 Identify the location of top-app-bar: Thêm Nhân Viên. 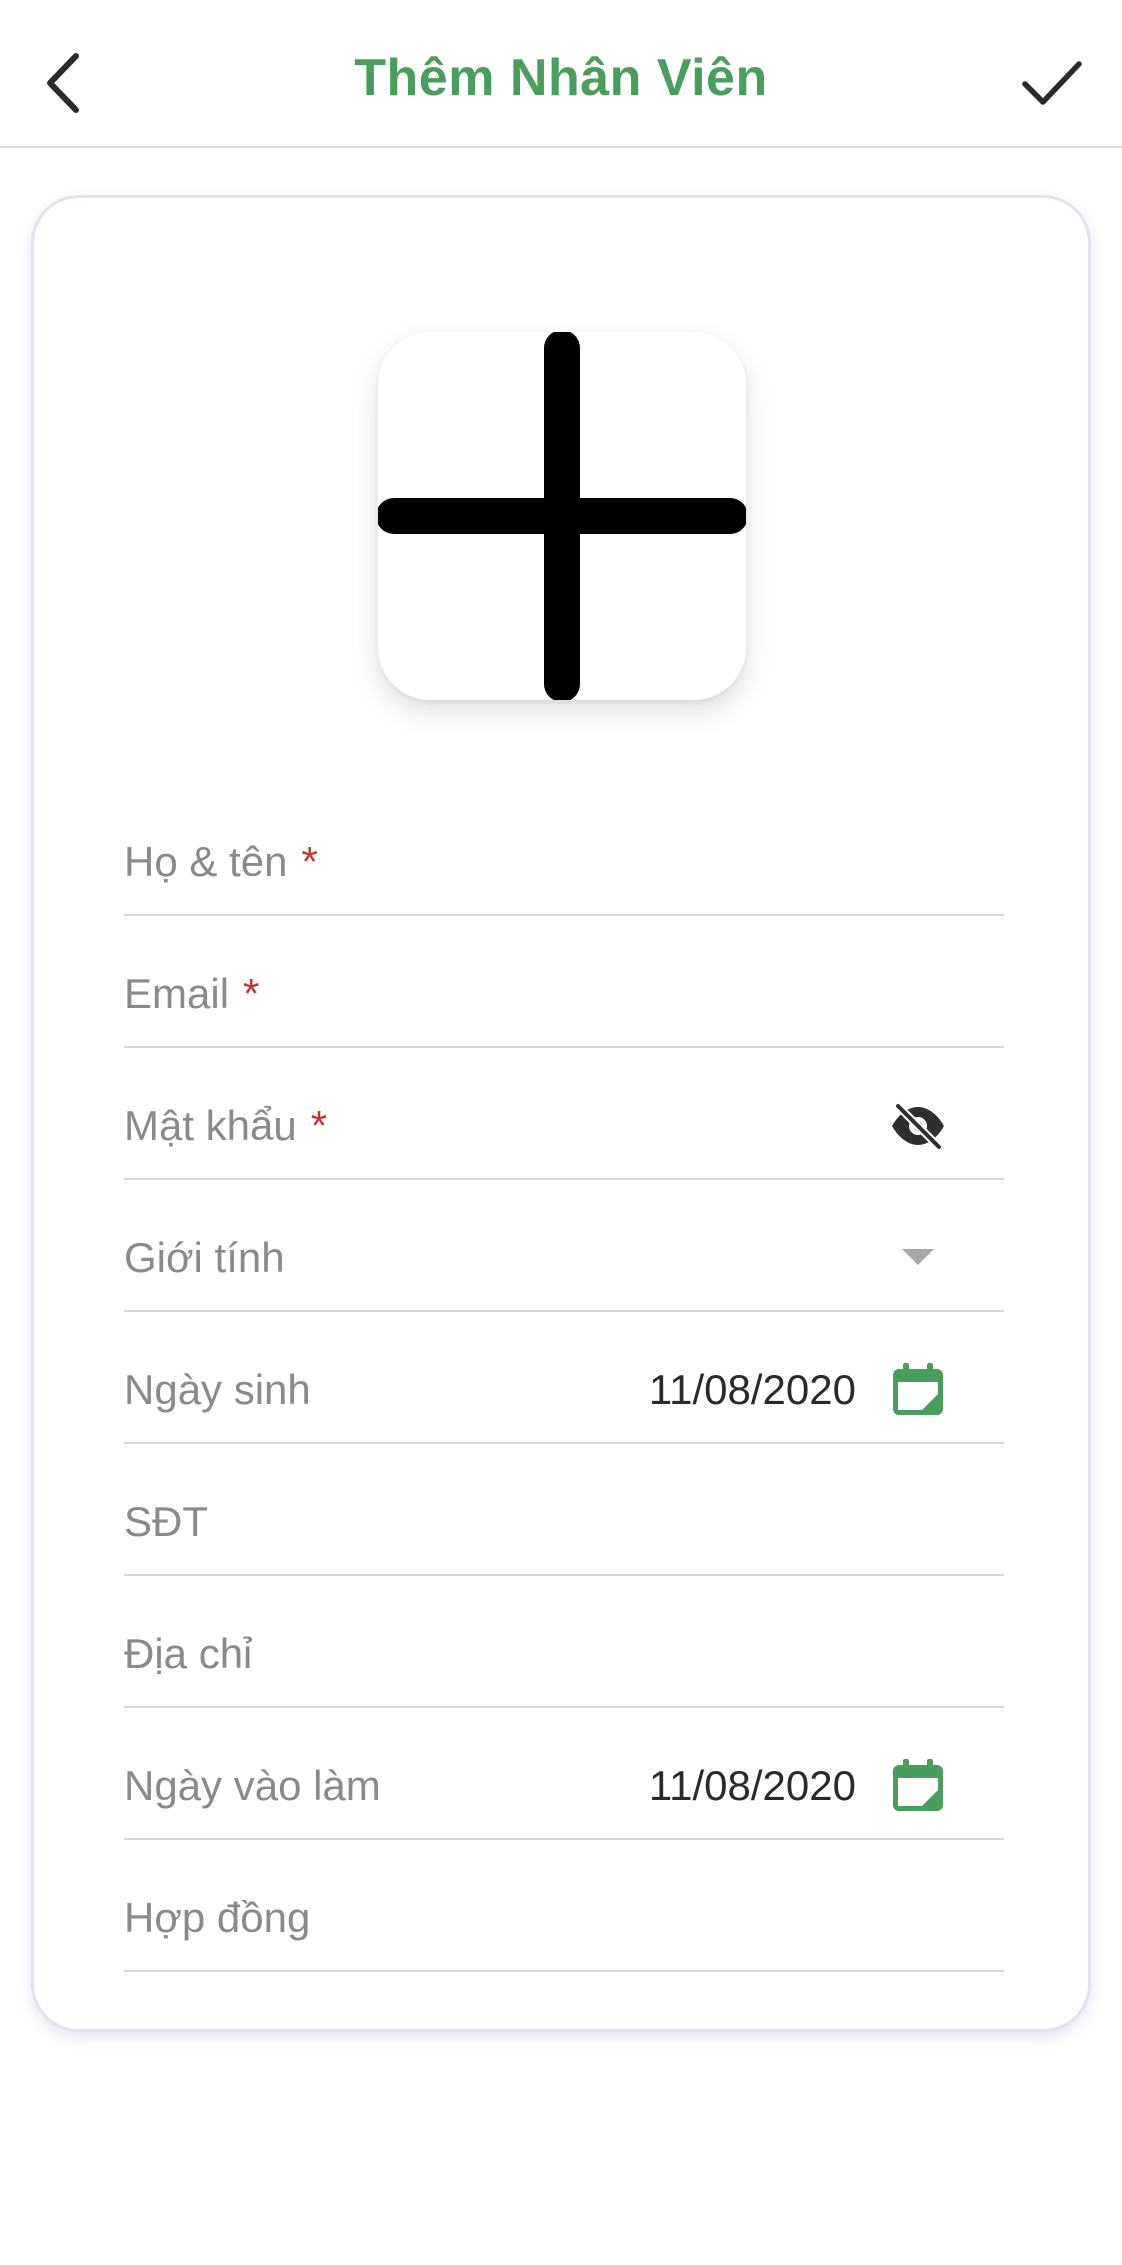
(561, 74).